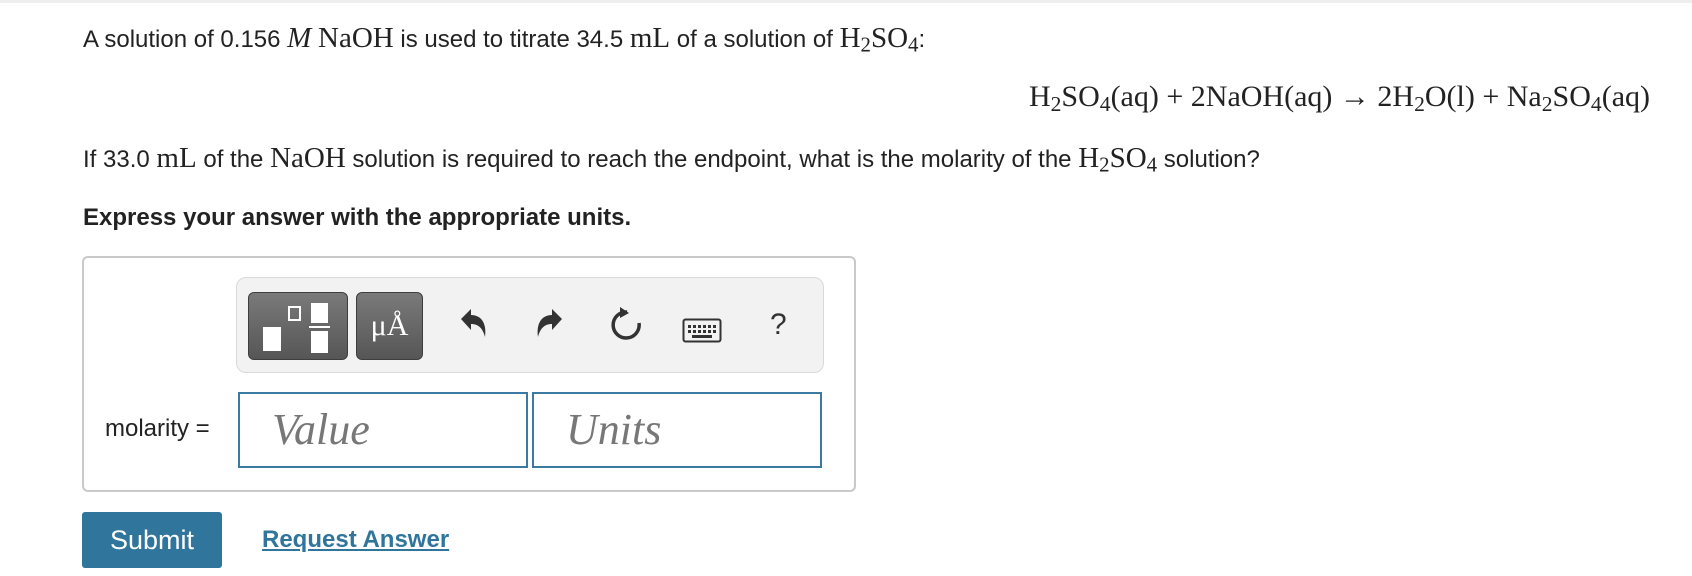 The height and width of the screenshot is (576, 1692). Describe the element at coordinates (677, 430) in the screenshot. I see `units-input: Units` at that location.